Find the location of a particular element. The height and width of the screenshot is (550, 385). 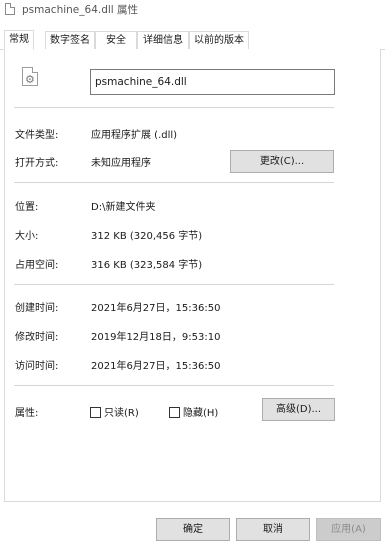

tab-details: 详细信息 is located at coordinates (163, 40).